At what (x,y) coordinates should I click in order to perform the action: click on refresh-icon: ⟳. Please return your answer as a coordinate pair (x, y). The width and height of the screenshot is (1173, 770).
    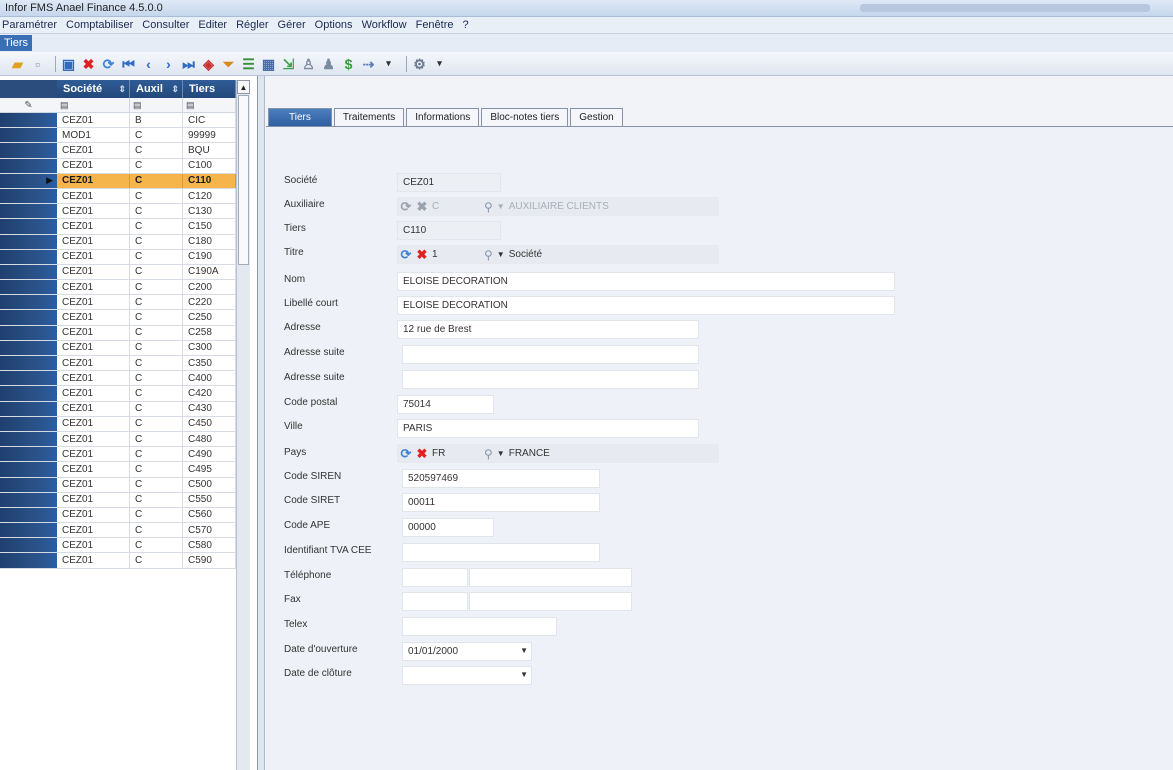
    Looking at the image, I should click on (108, 63).